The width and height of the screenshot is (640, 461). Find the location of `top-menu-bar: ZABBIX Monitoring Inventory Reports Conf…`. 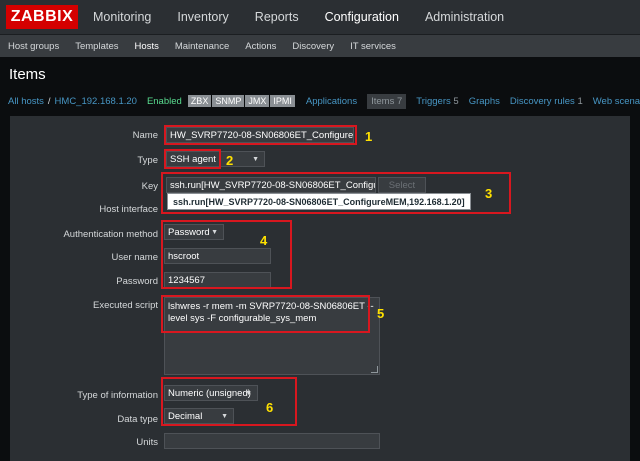

top-menu-bar: ZABBIX Monitoring Inventory Reports Conf… is located at coordinates (320, 17).